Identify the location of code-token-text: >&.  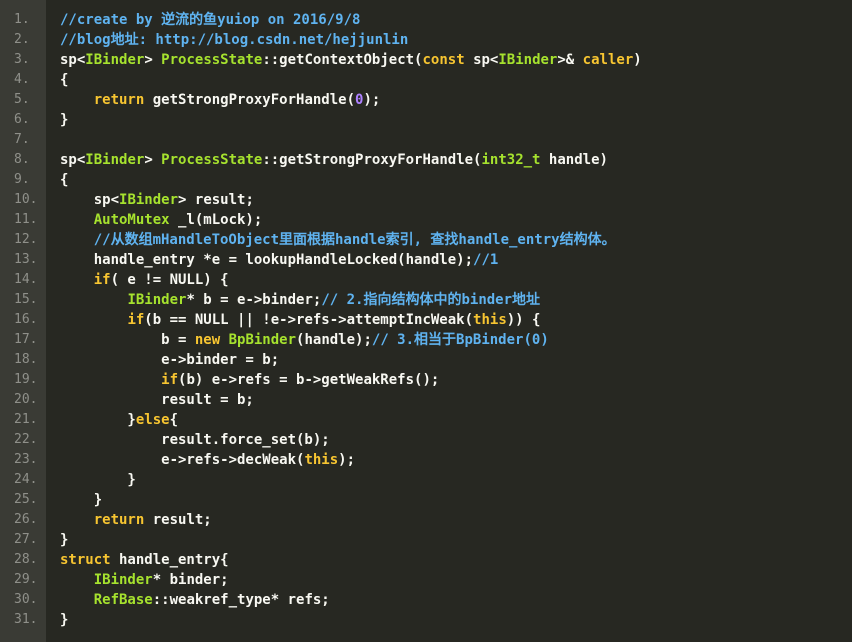
(570, 60).